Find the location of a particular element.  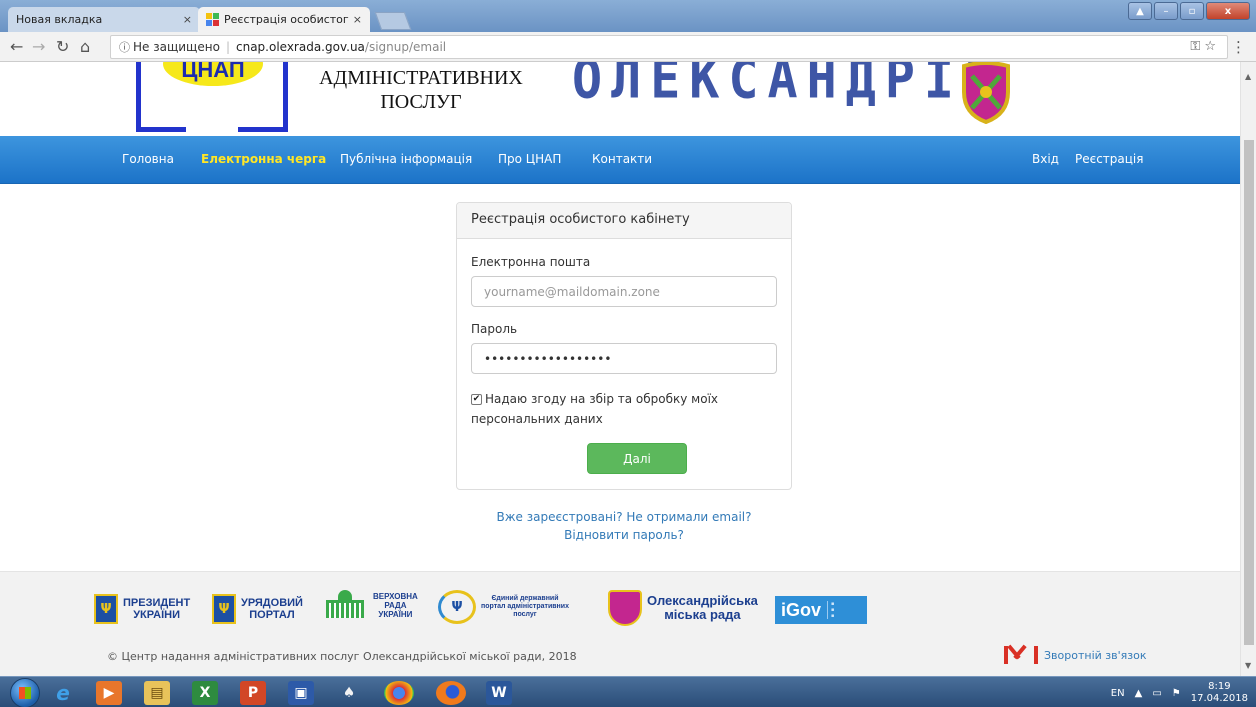

igov-tagline: ▪ ▪ ▪ is located at coordinates (830, 610).